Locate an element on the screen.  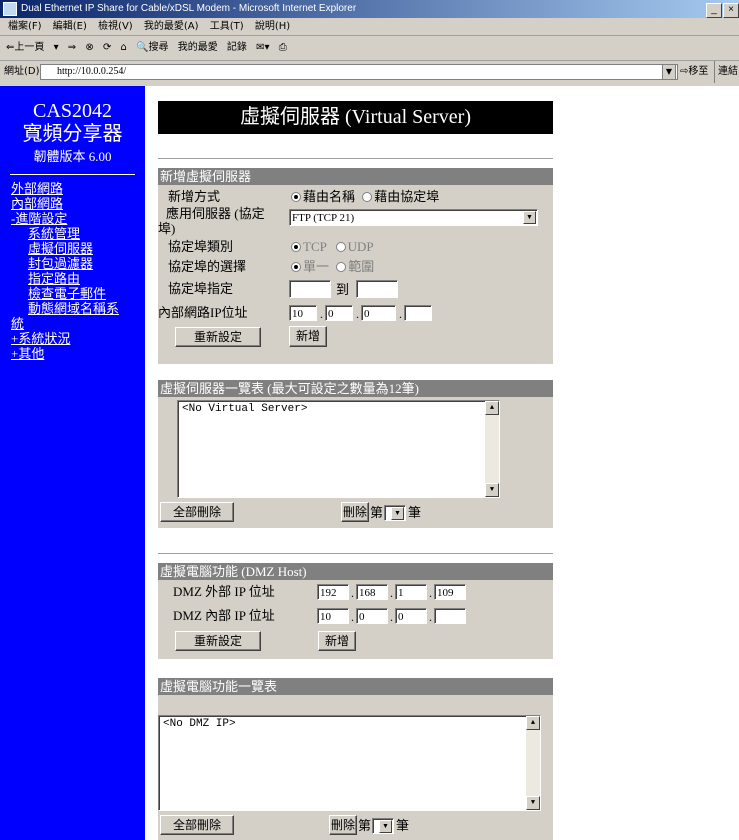
dmz-delete-all-button: 全部刪除 is located at coordinates (197, 825).